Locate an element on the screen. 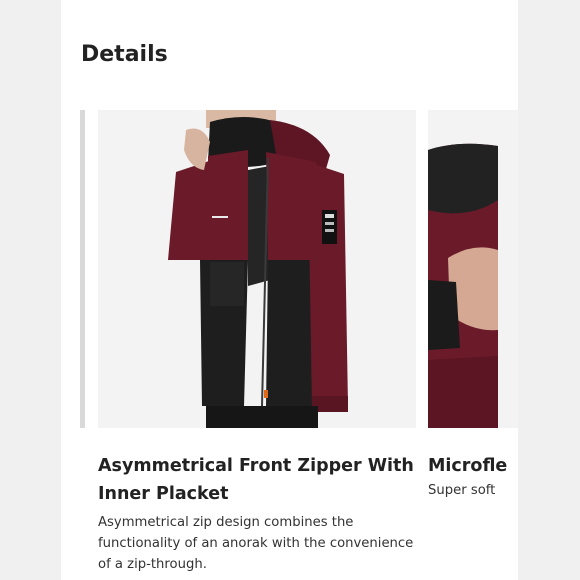  card-description: Super soft is located at coordinates (462, 490).